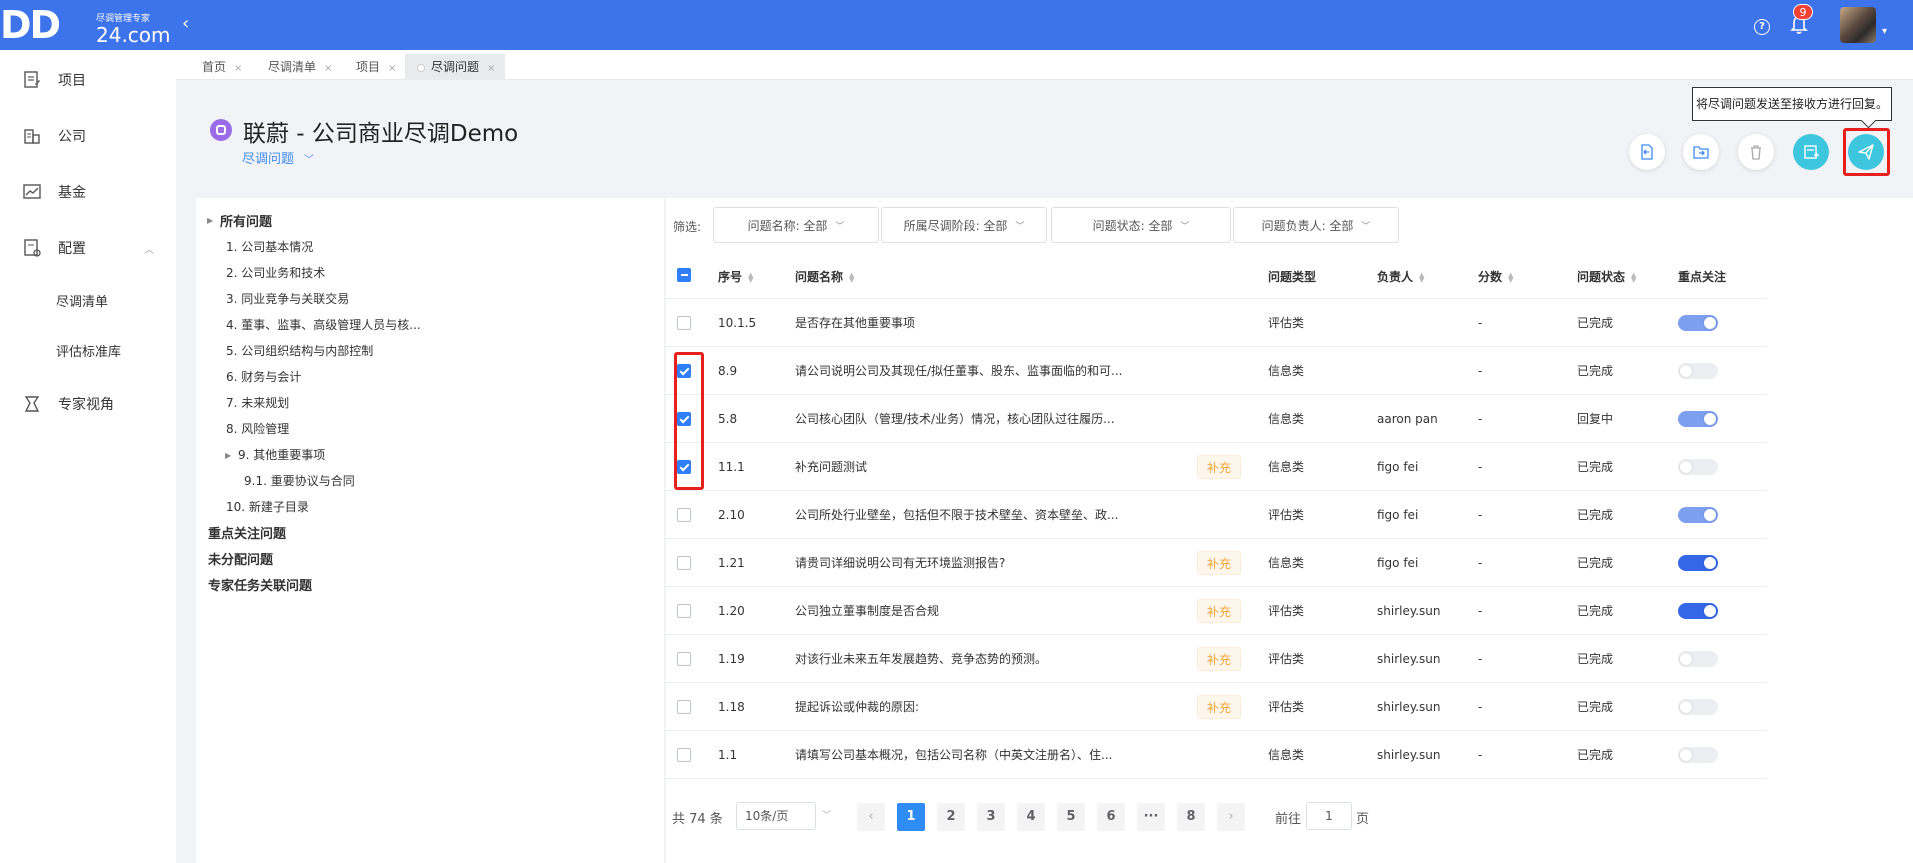  What do you see at coordinates (871, 817) in the screenshot?
I see `prev-page-button: ‹` at bounding box center [871, 817].